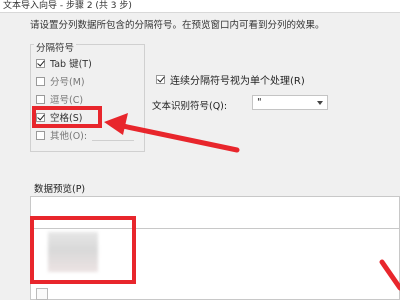  What do you see at coordinates (172, 133) in the screenshot?
I see `red-arrow-icon` at bounding box center [172, 133].